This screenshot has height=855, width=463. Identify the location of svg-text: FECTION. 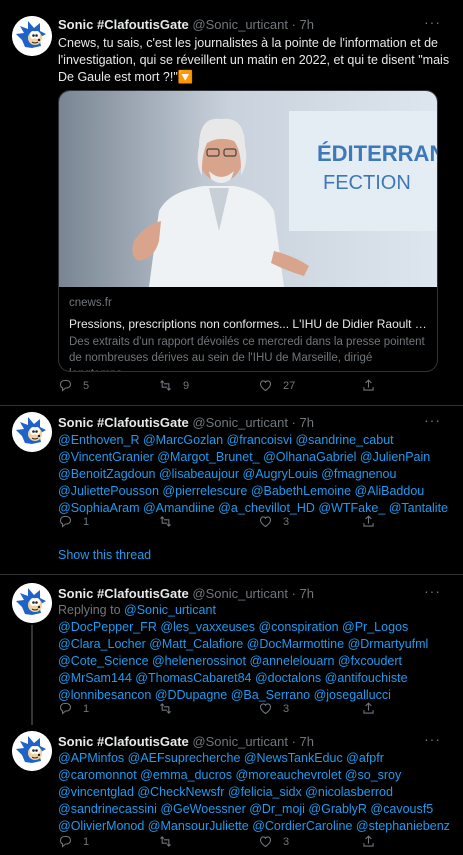
(367, 183).